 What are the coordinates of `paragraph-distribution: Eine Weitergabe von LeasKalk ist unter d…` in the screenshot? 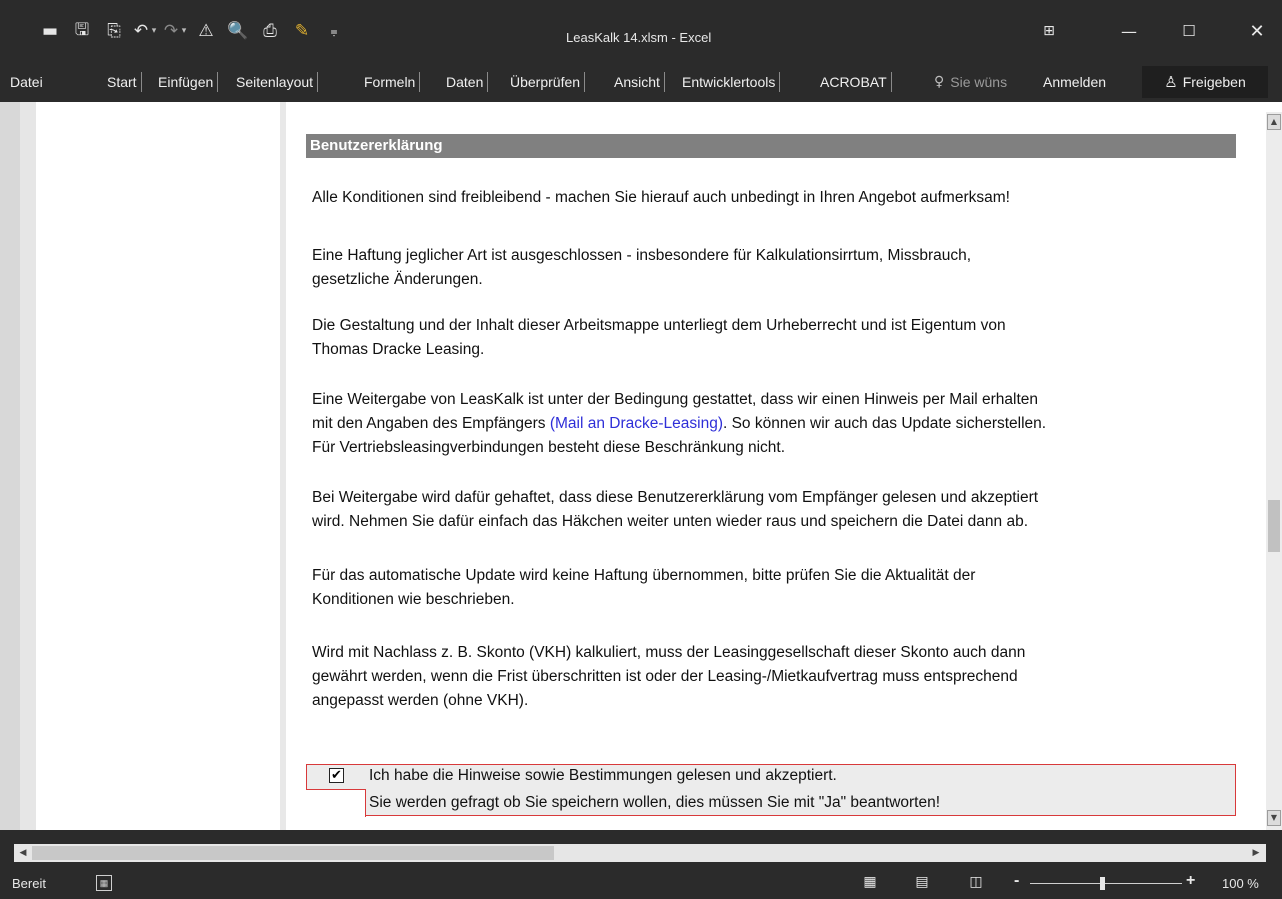 It's located at (679, 423).